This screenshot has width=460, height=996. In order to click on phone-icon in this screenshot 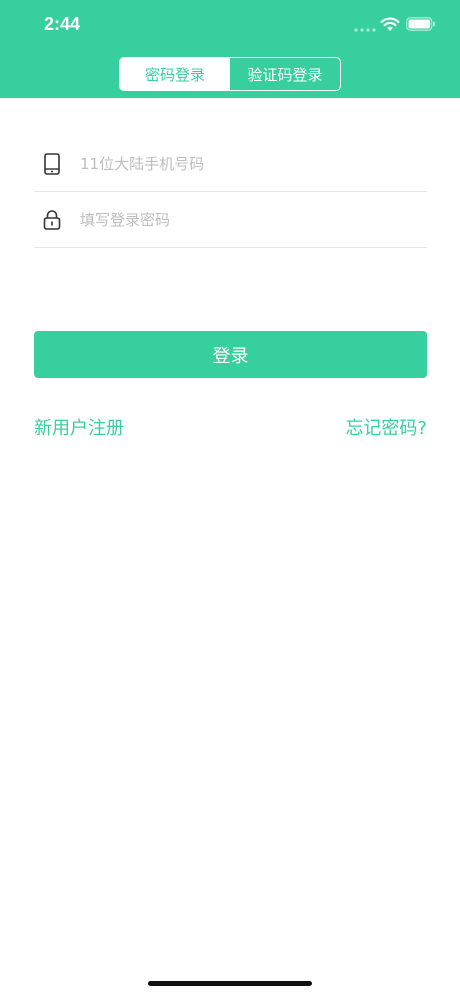, I will do `click(52, 164)`.